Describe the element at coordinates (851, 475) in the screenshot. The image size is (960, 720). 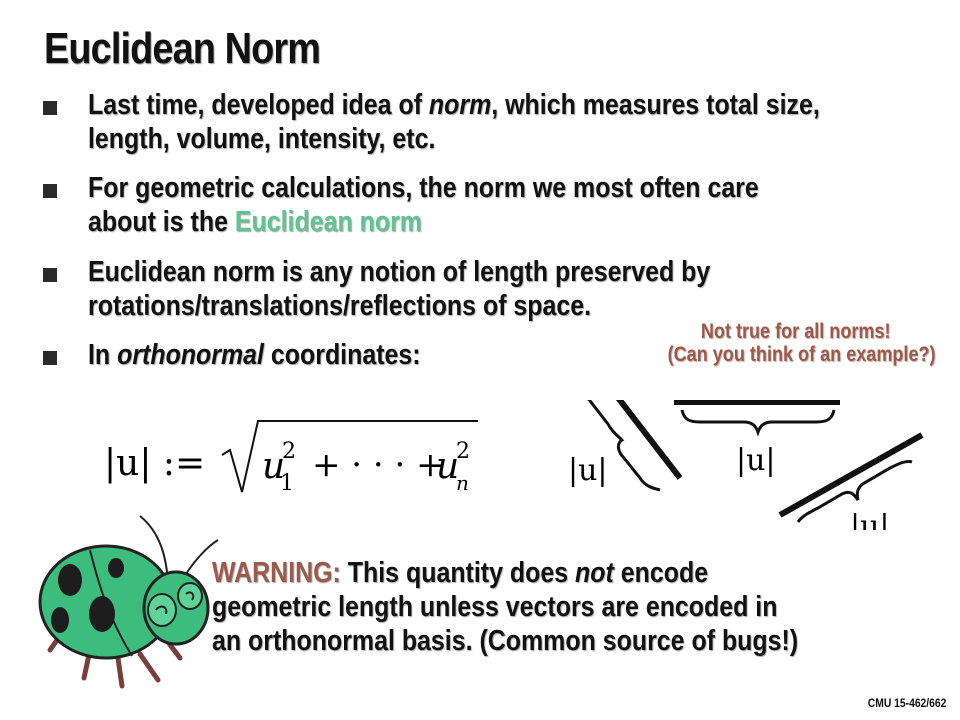
I see `vector-segment-rising` at that location.